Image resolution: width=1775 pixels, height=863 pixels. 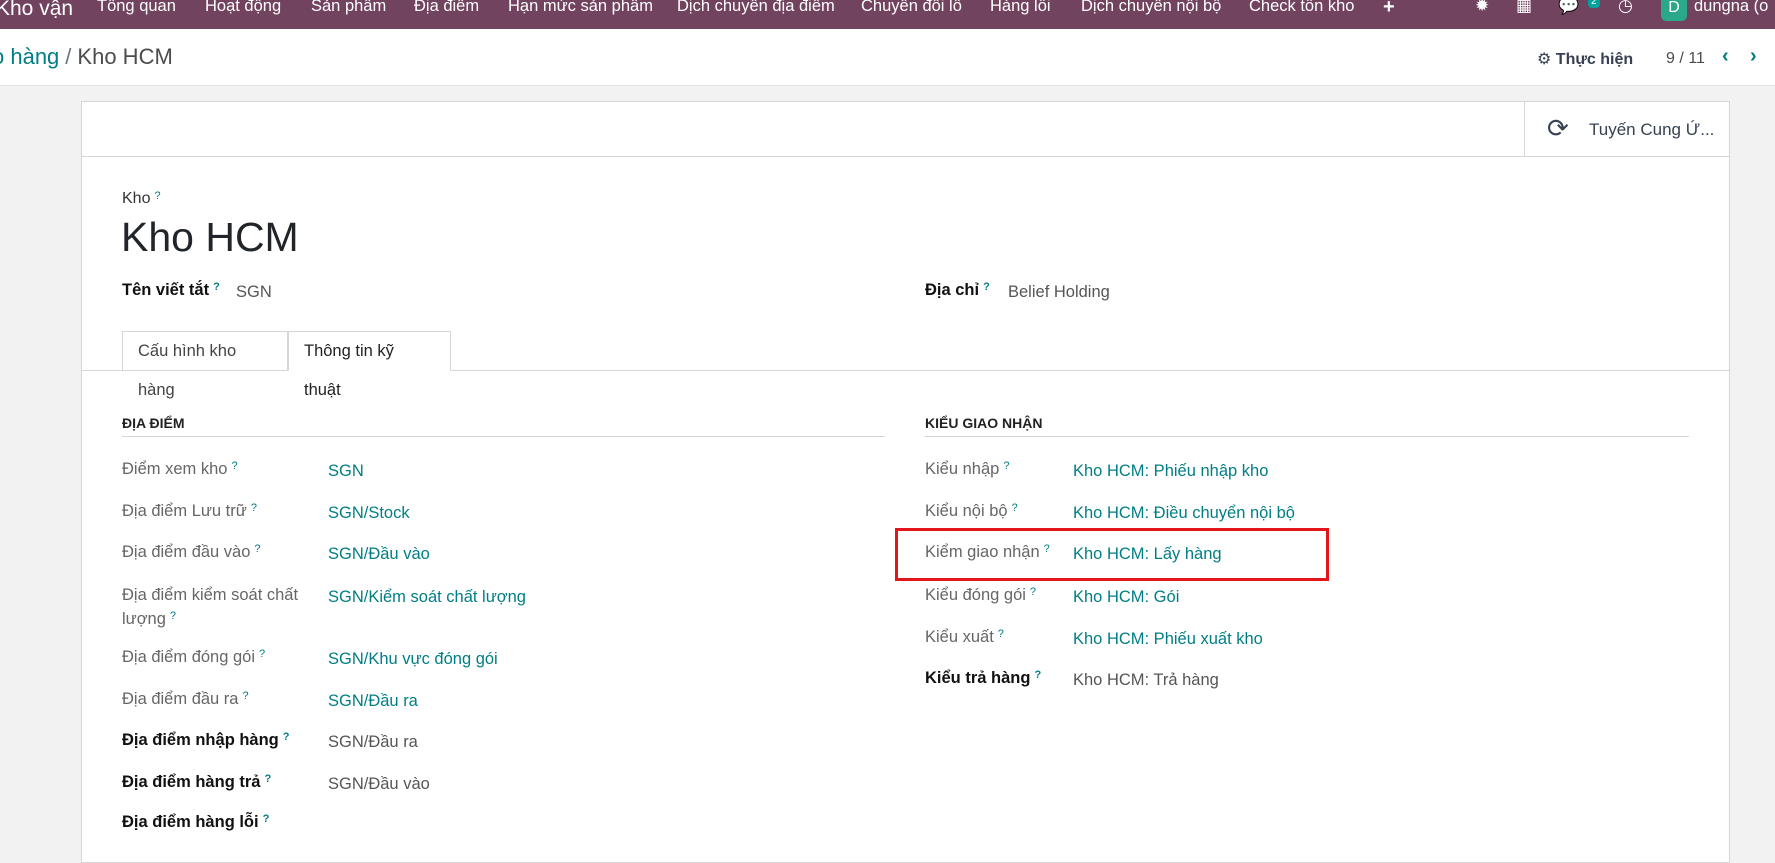 I want to click on refresh-icon: ⟳, so click(x=1558, y=128).